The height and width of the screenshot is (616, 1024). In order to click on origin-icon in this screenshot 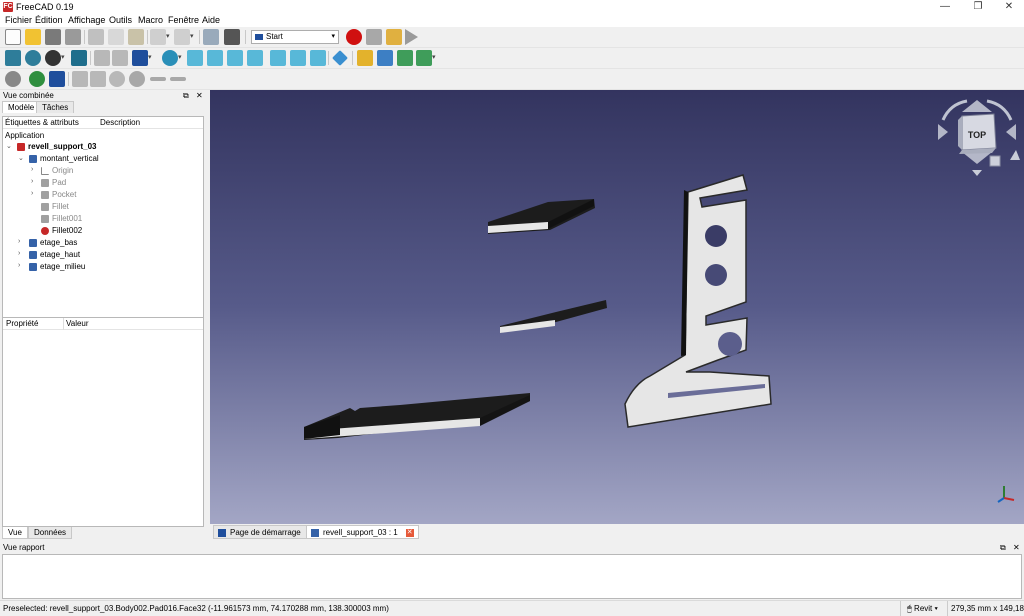, I will do `click(45, 171)`.